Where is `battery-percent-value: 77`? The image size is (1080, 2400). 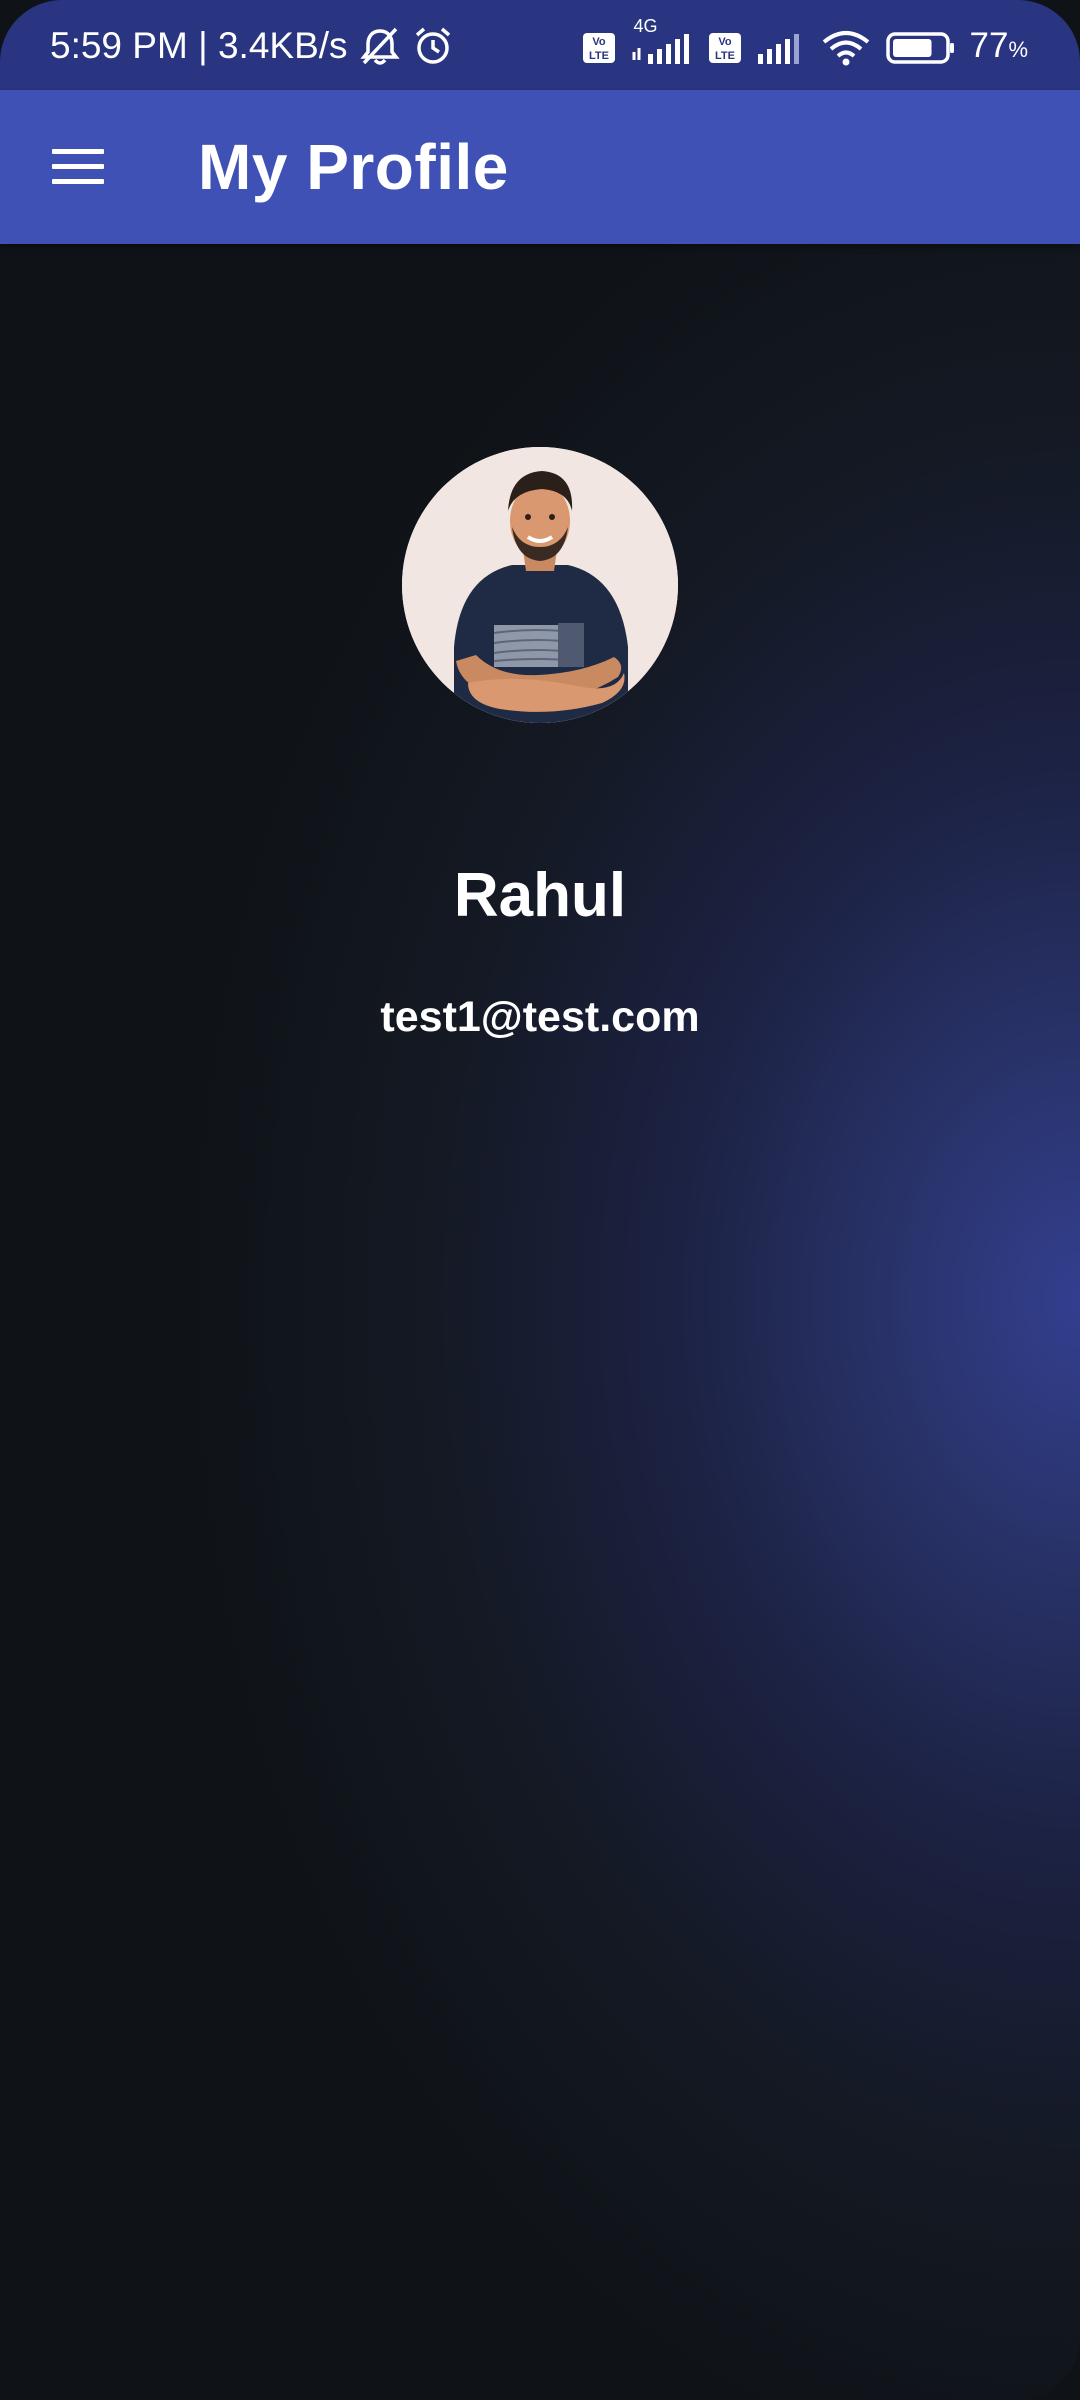
battery-percent-value: 77 is located at coordinates (989, 45).